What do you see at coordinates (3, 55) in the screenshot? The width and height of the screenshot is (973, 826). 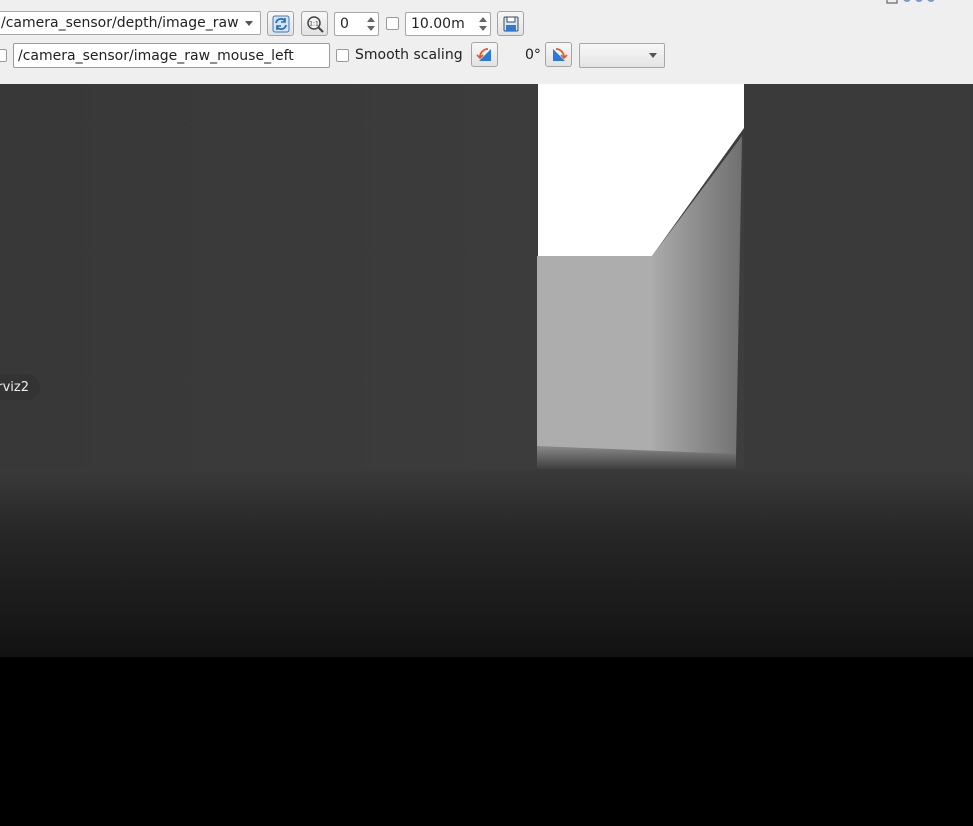 I see `publish-mouse-checkbox` at bounding box center [3, 55].